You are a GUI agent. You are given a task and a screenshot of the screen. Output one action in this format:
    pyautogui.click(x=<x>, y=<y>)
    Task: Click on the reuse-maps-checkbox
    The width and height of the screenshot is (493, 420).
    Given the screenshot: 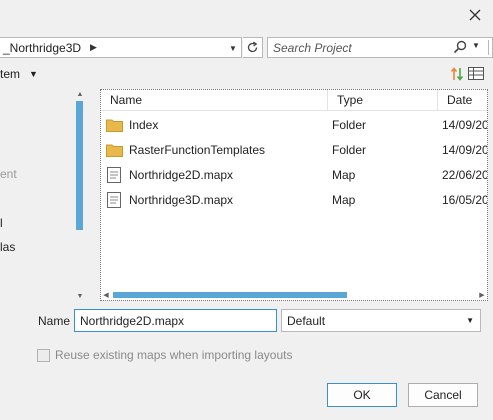 What is the action you would take?
    pyautogui.click(x=43, y=355)
    